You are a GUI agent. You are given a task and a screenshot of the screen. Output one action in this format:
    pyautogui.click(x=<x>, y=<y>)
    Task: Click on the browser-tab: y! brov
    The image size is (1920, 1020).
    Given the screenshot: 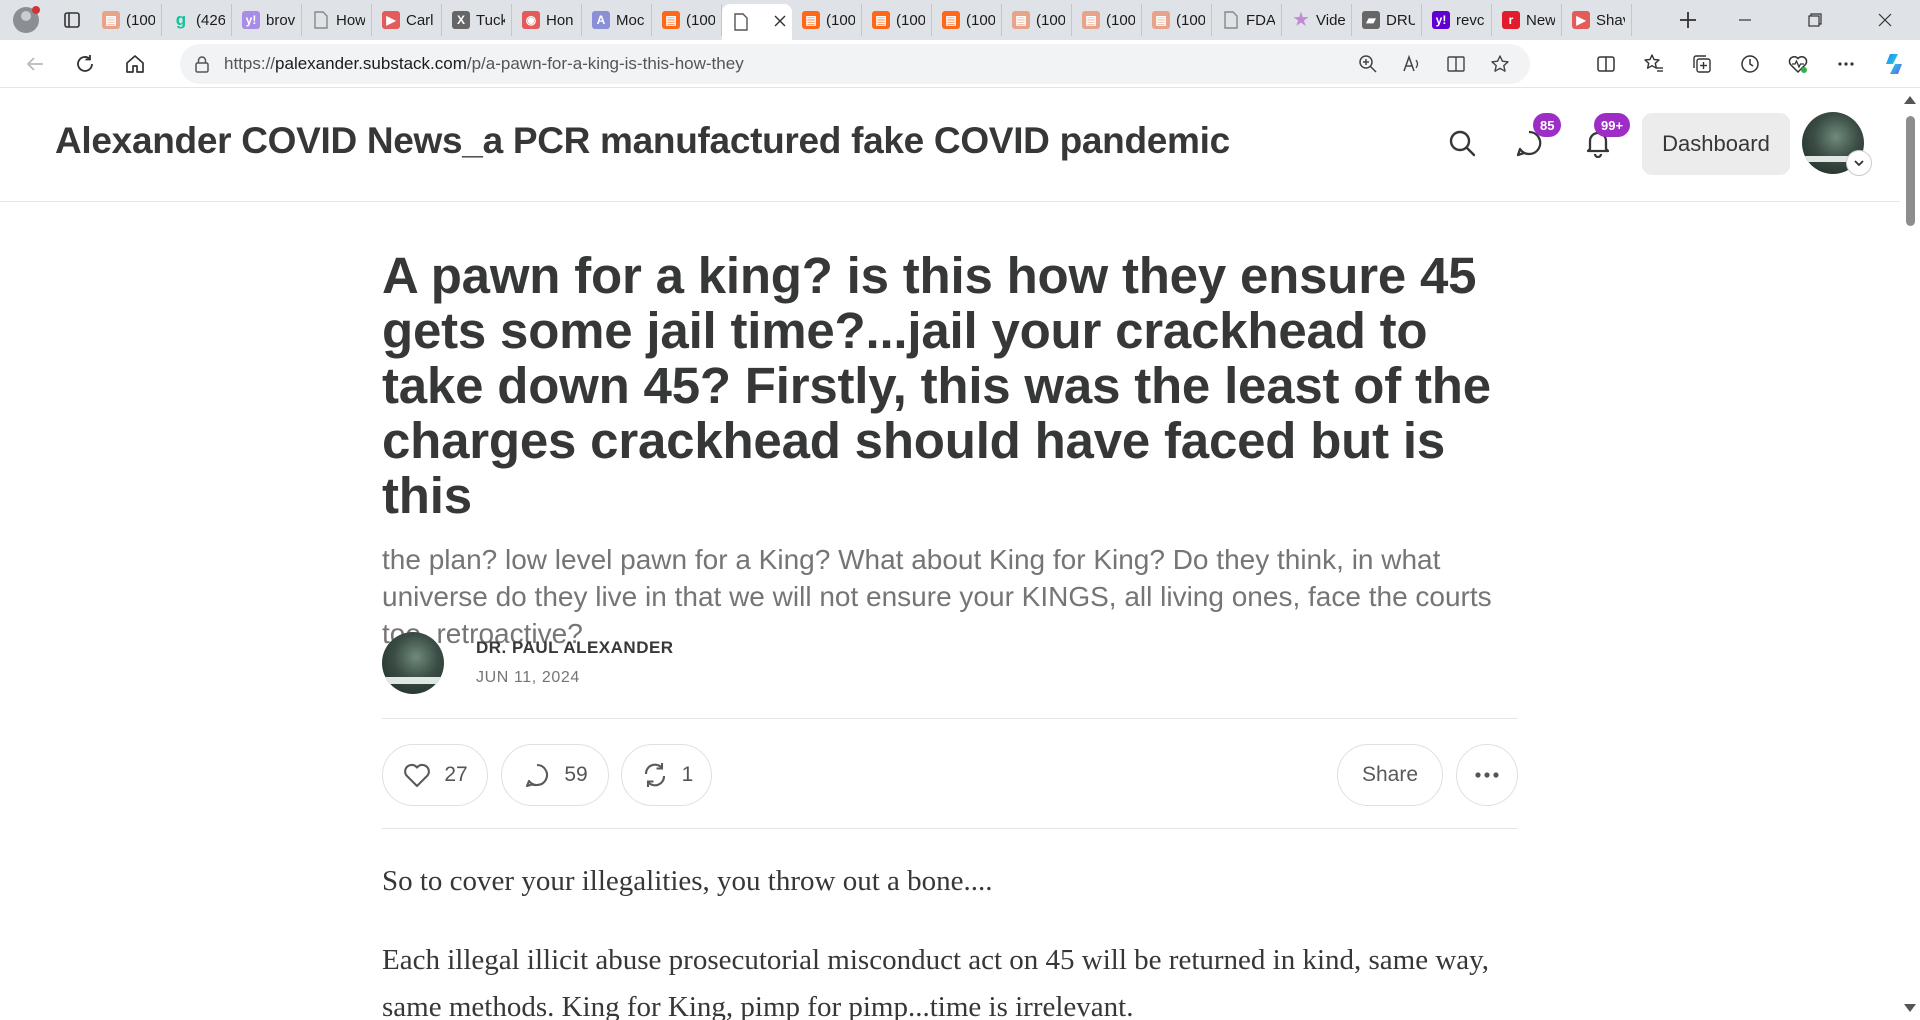 What is the action you would take?
    pyautogui.click(x=267, y=20)
    